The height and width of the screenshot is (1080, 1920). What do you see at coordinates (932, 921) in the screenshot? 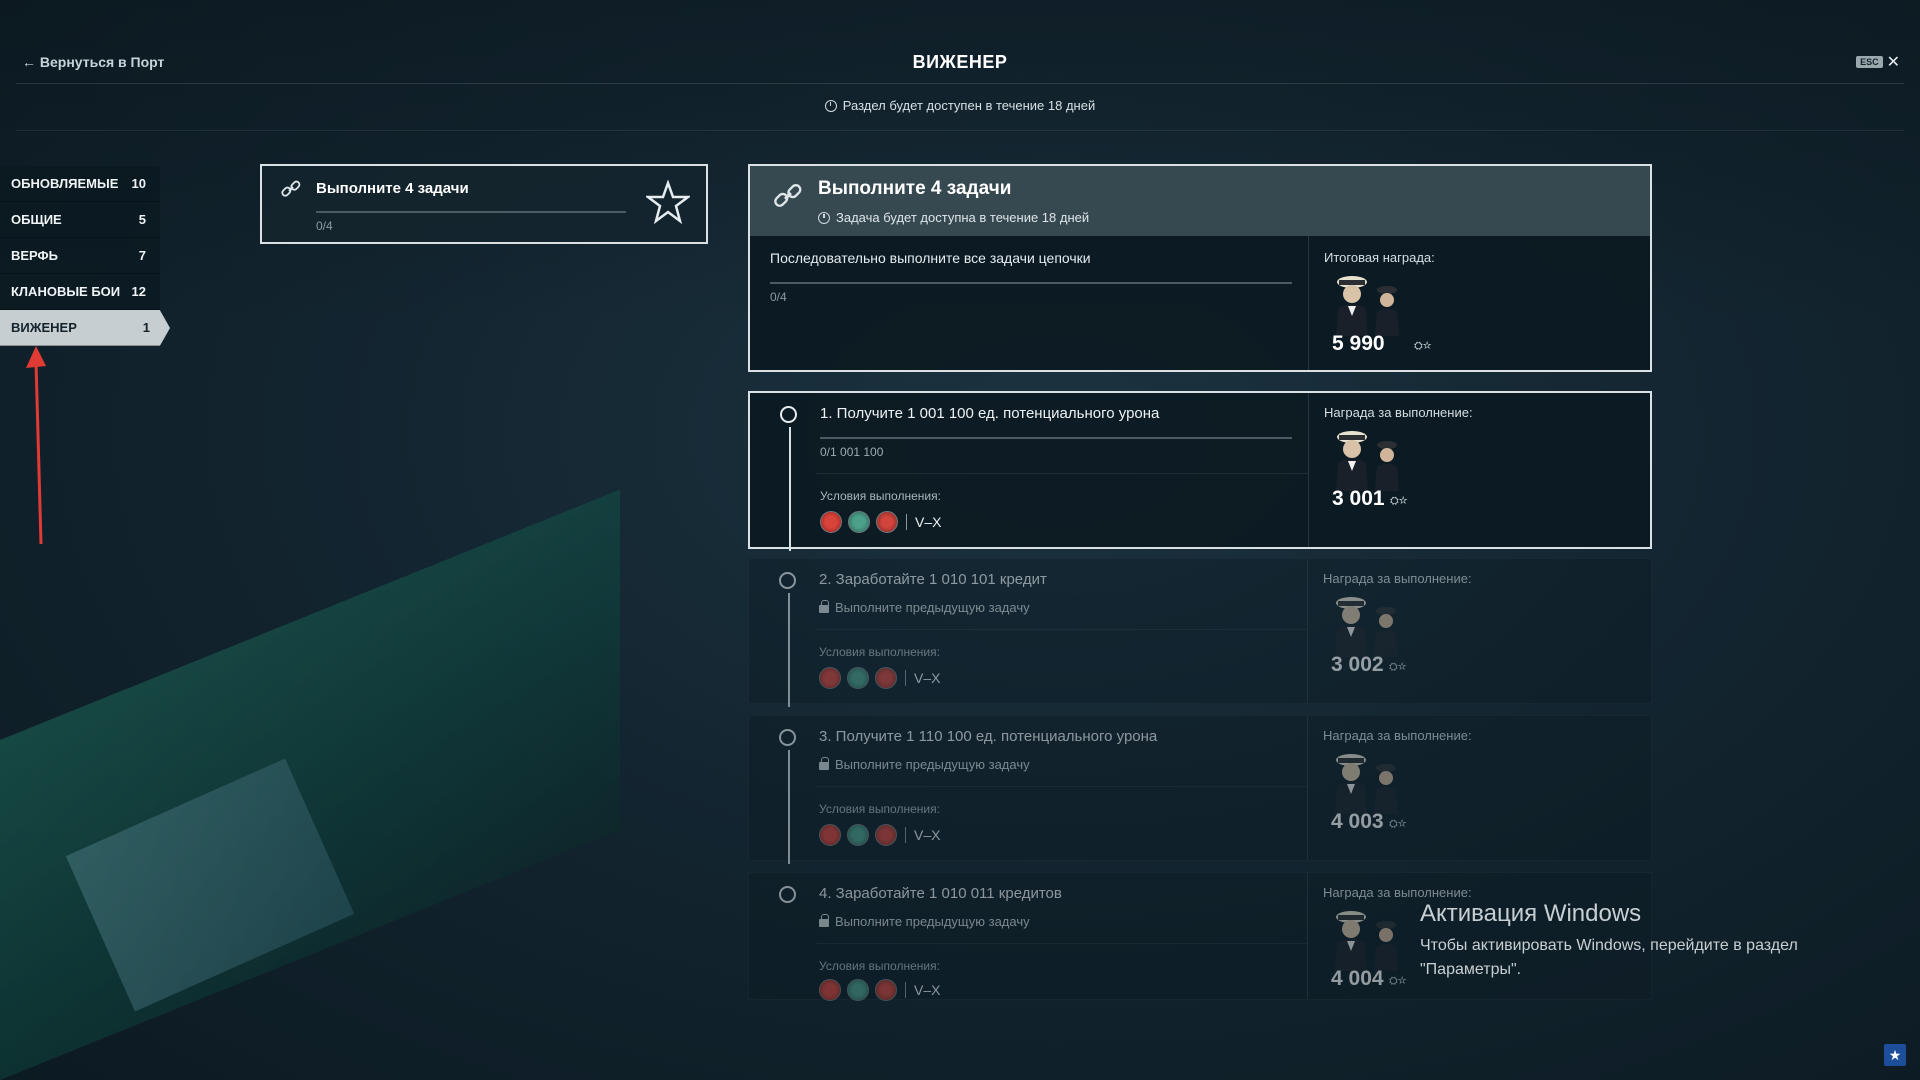
I see `task-locked-text: Выполните предыдущую задачу` at bounding box center [932, 921].